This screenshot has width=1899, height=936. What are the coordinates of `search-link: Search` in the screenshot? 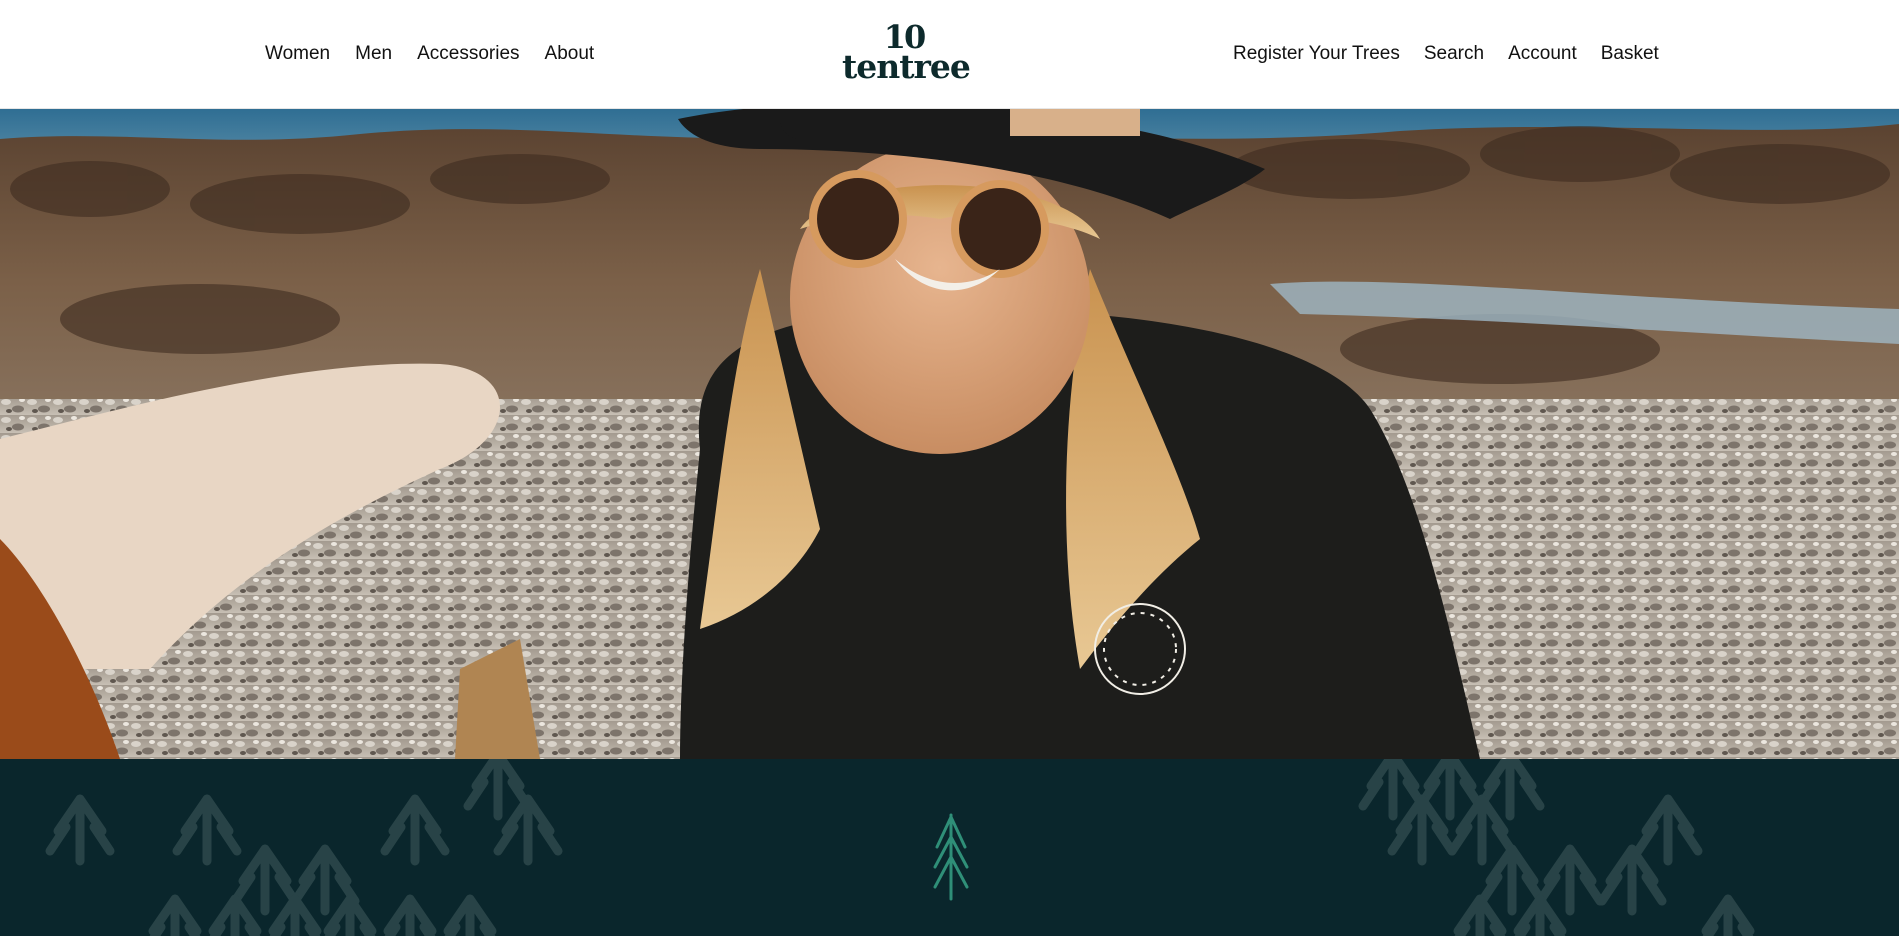 It's located at (1454, 54).